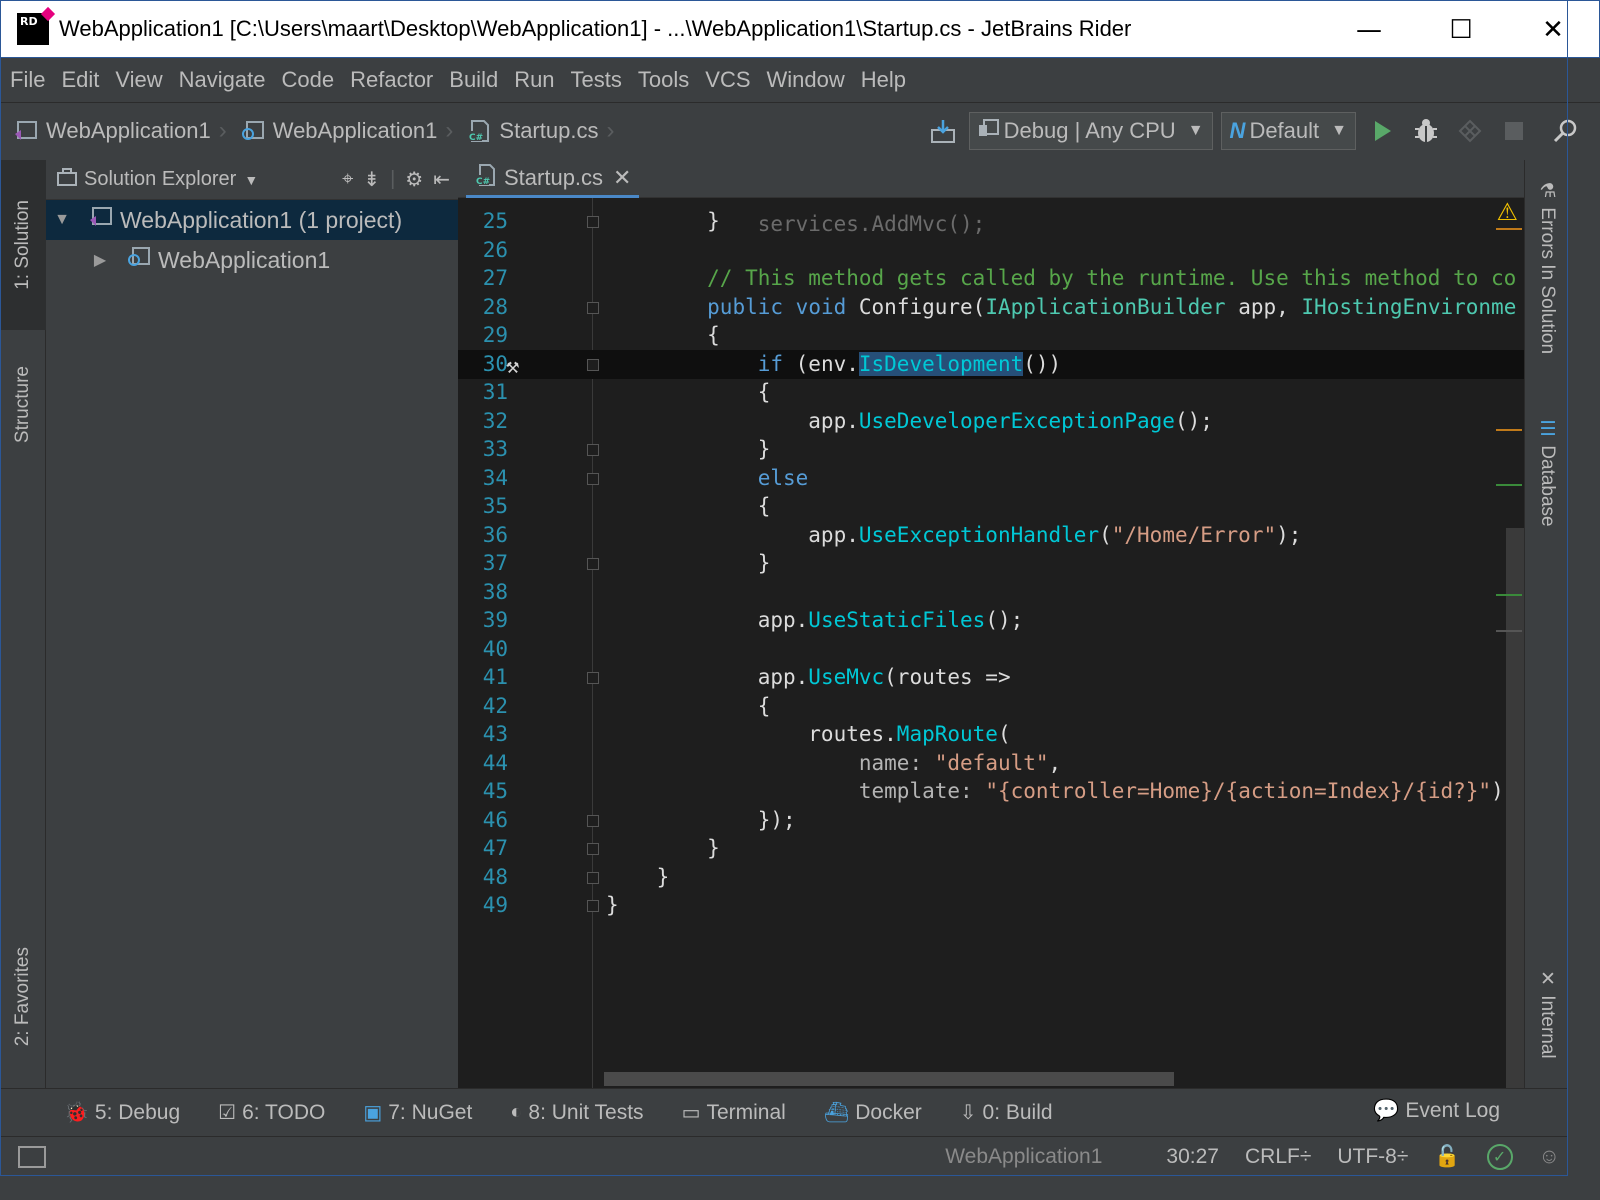 This screenshot has width=1600, height=1200. I want to click on code-line: 42 {, so click(991, 706).